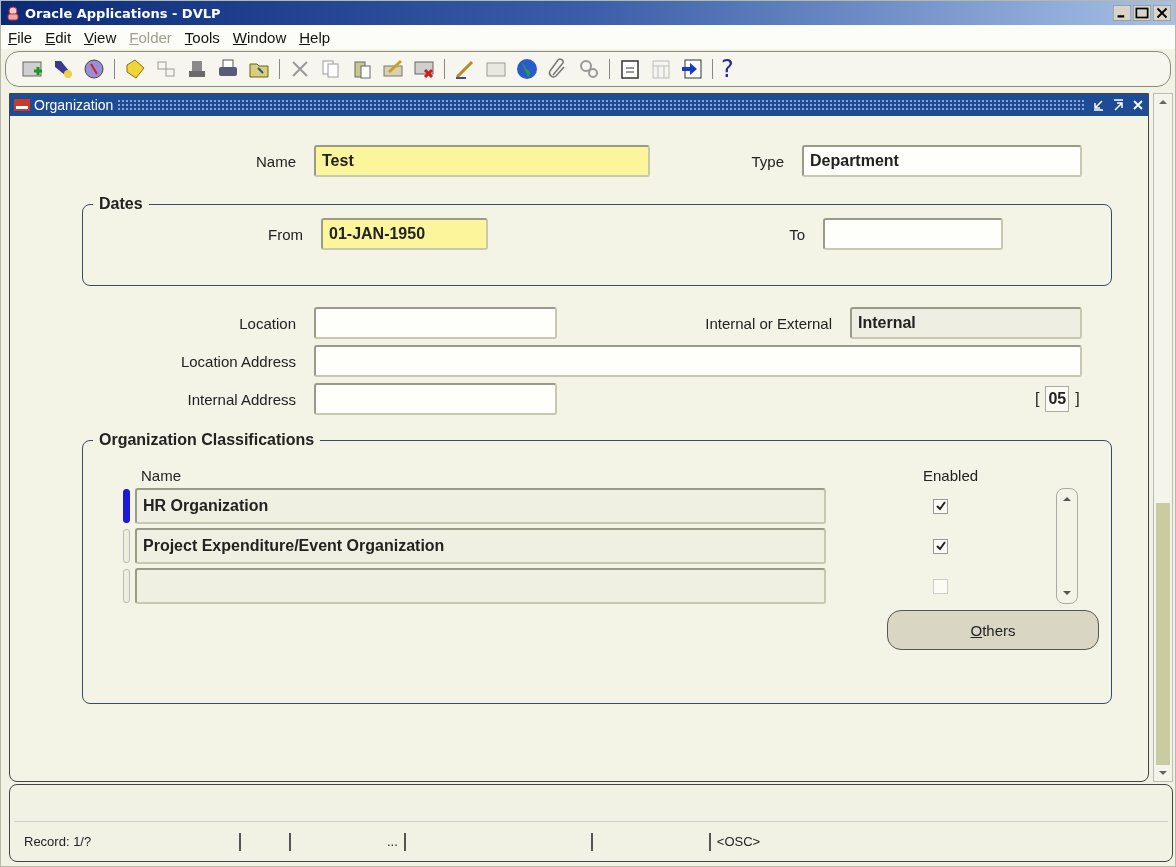 This screenshot has width=1176, height=867. Describe the element at coordinates (435, 323) in the screenshot. I see `location-field` at that location.